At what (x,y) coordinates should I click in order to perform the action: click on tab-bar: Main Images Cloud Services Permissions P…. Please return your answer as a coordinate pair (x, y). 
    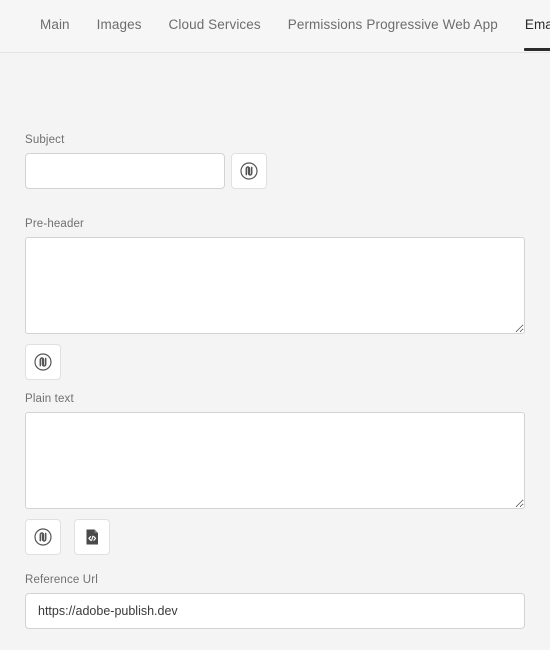
    Looking at the image, I should click on (275, 26).